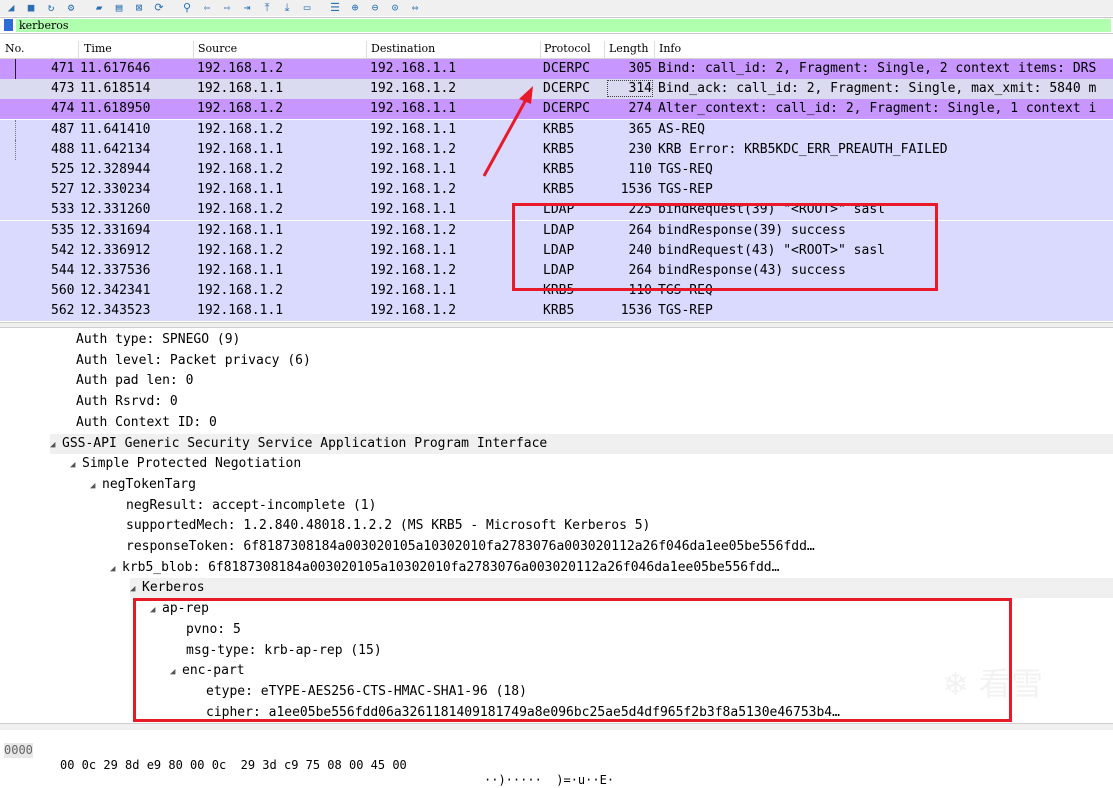 The height and width of the screenshot is (788, 1113). I want to click on last-icon: ⤓, so click(287, 7).